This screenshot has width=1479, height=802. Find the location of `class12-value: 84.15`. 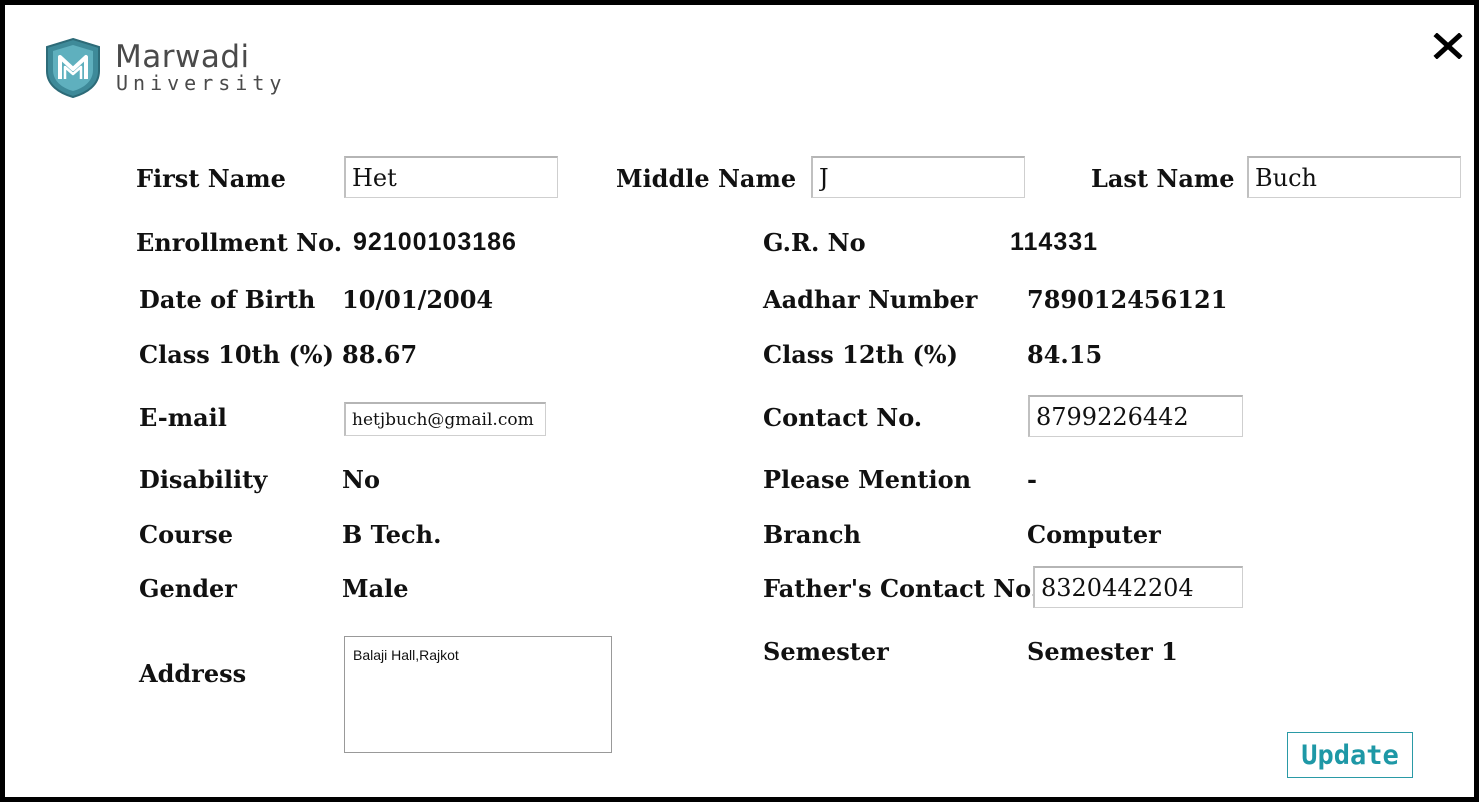

class12-value: 84.15 is located at coordinates (1065, 354).